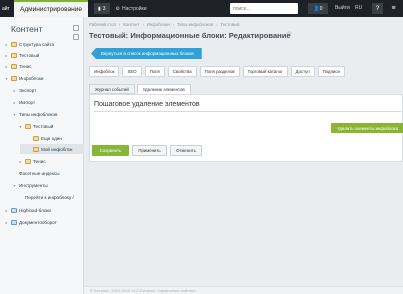 The image size is (403, 294). What do you see at coordinates (51, 8) in the screenshot?
I see `admin-tab: Администрирование` at bounding box center [51, 8].